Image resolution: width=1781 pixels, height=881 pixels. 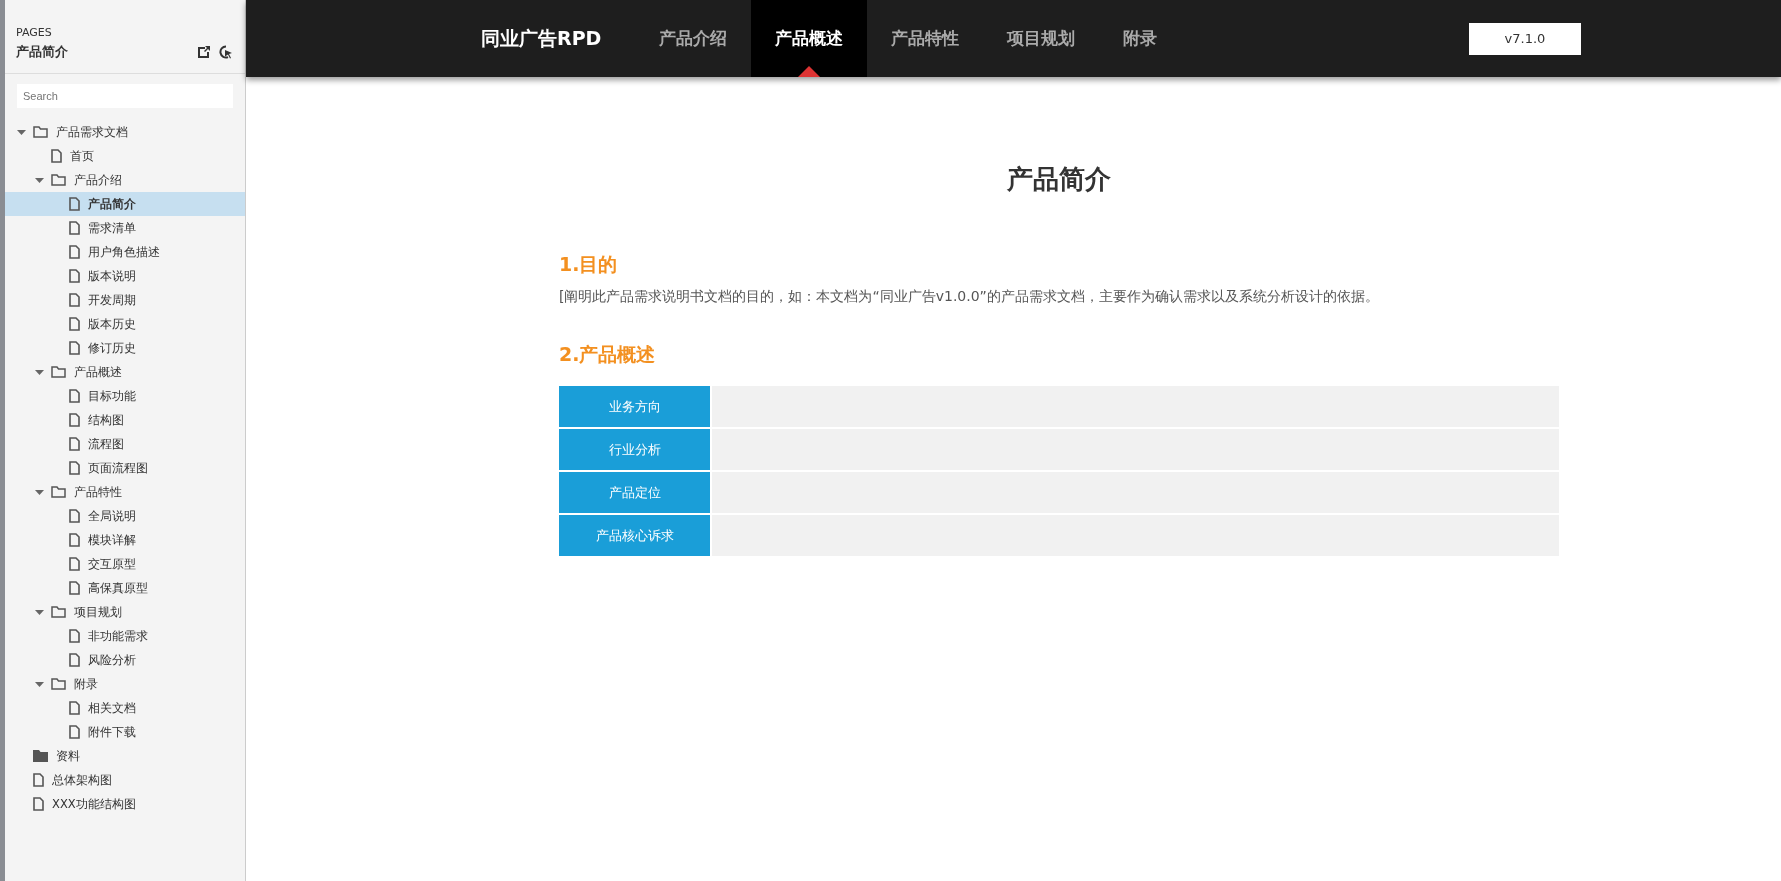 I want to click on active-pointer-icon, so click(x=809, y=71).